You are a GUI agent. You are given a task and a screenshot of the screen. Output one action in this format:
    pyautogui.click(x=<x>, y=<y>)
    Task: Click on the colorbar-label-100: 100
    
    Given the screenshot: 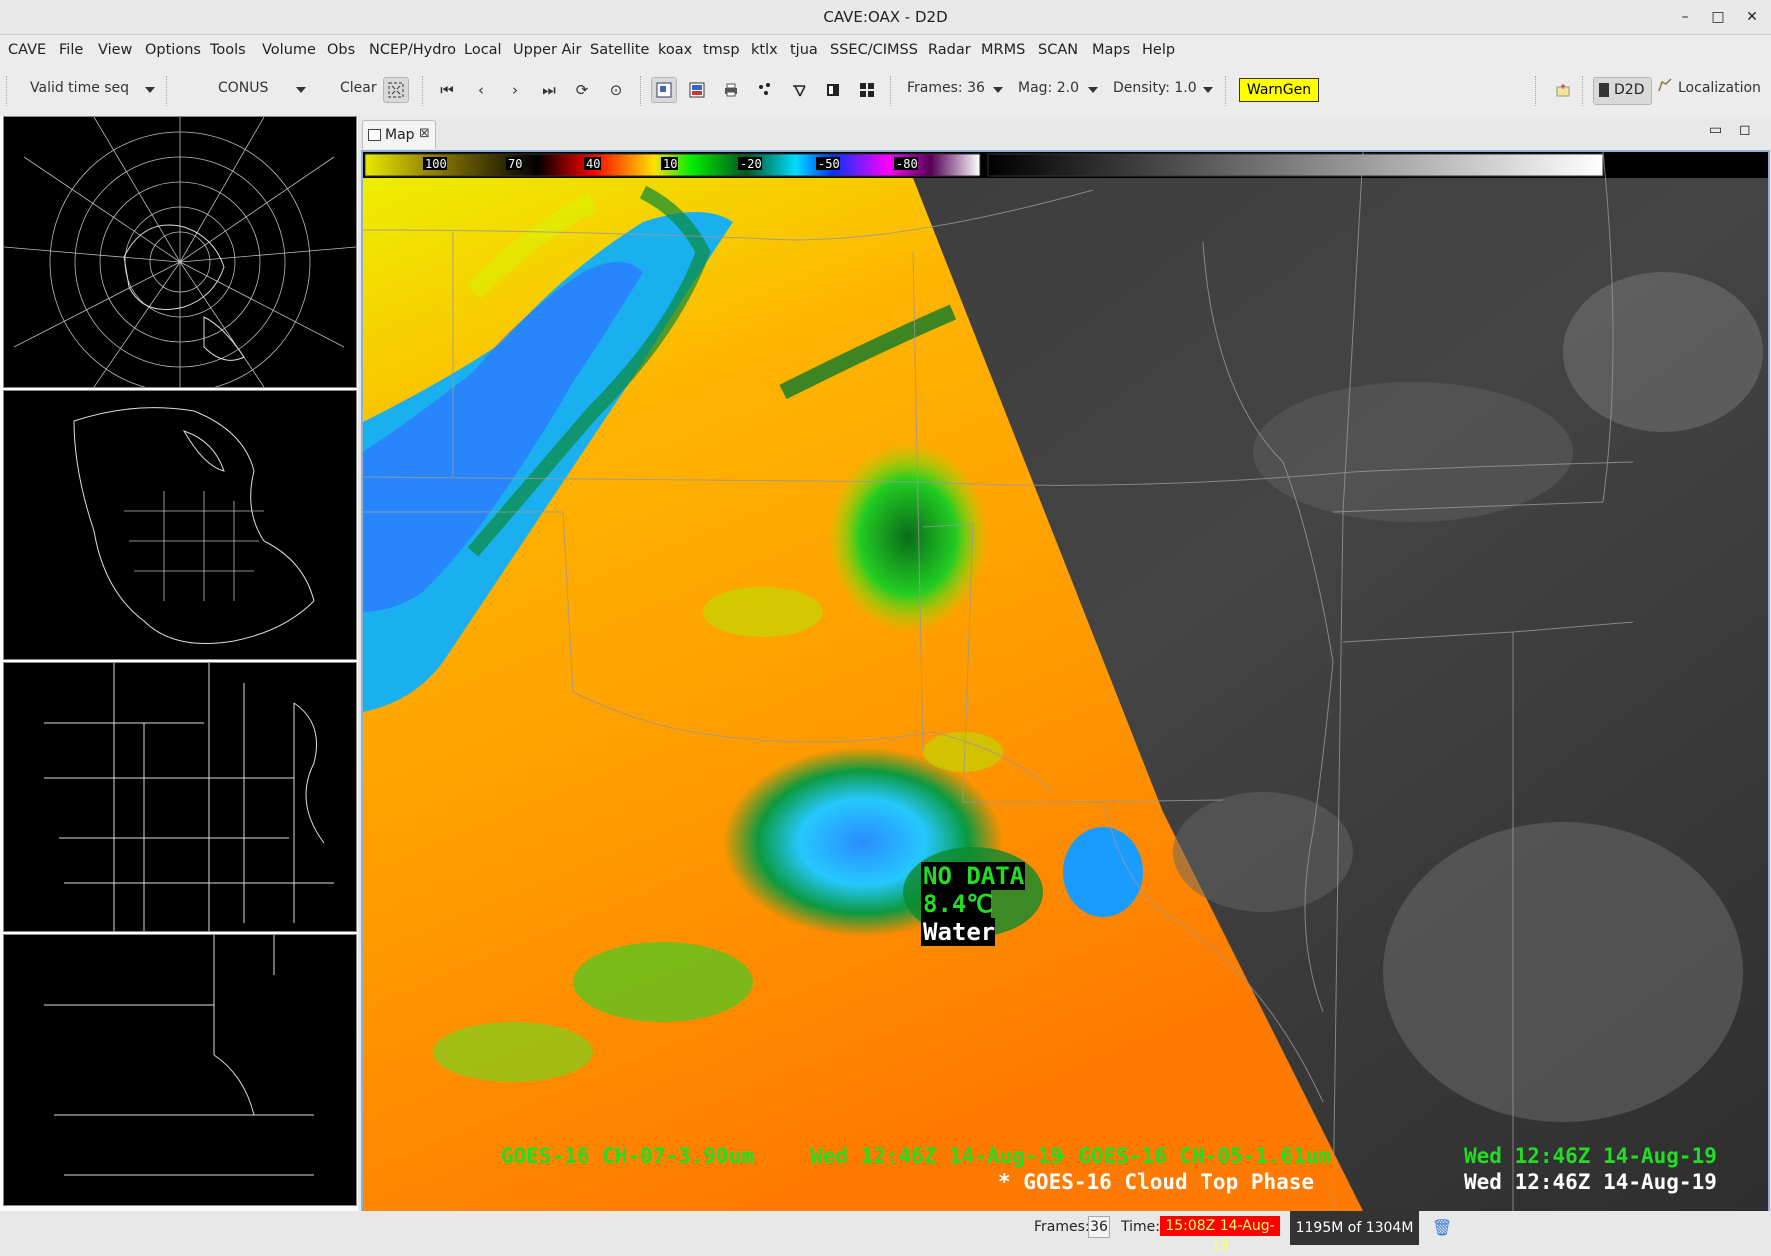 What is the action you would take?
    pyautogui.click(x=436, y=164)
    